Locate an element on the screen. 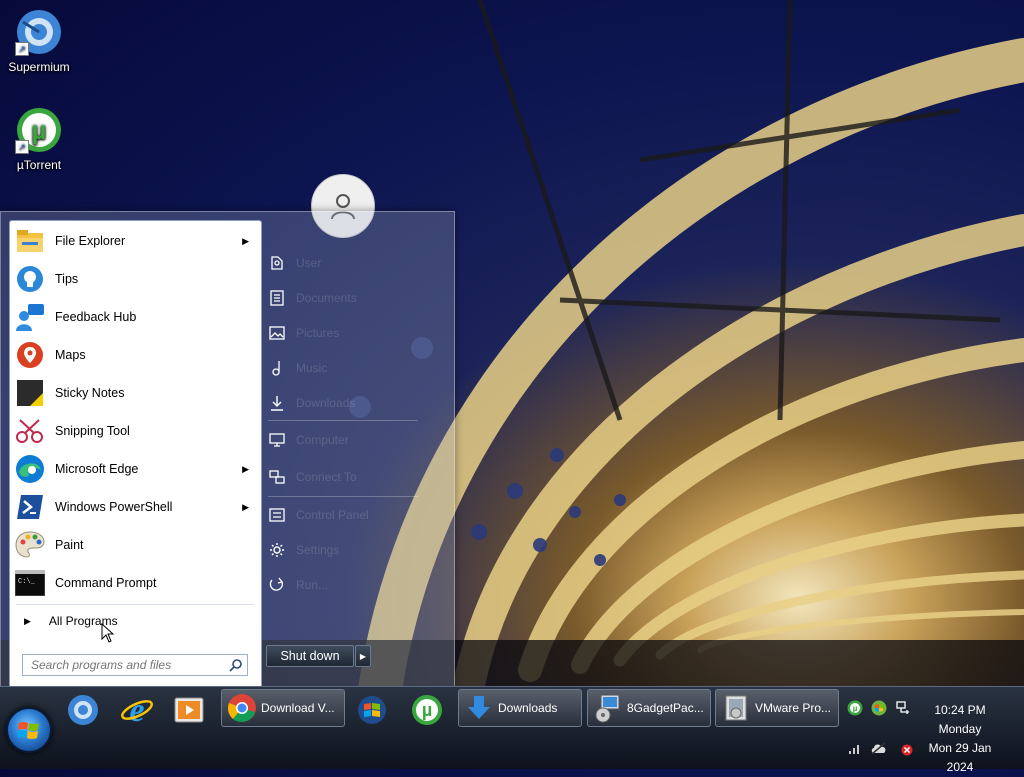 The height and width of the screenshot is (777, 1024). program-file-explorer: File Explorer ▶ is located at coordinates (135, 241).